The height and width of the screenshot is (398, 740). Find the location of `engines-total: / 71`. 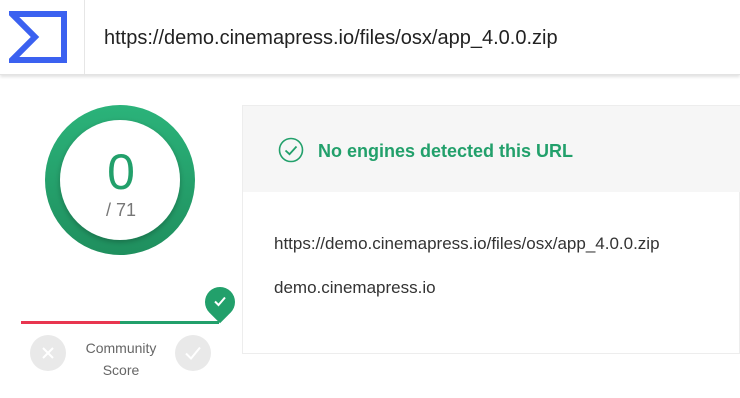

engines-total: / 71 is located at coordinates (121, 210).